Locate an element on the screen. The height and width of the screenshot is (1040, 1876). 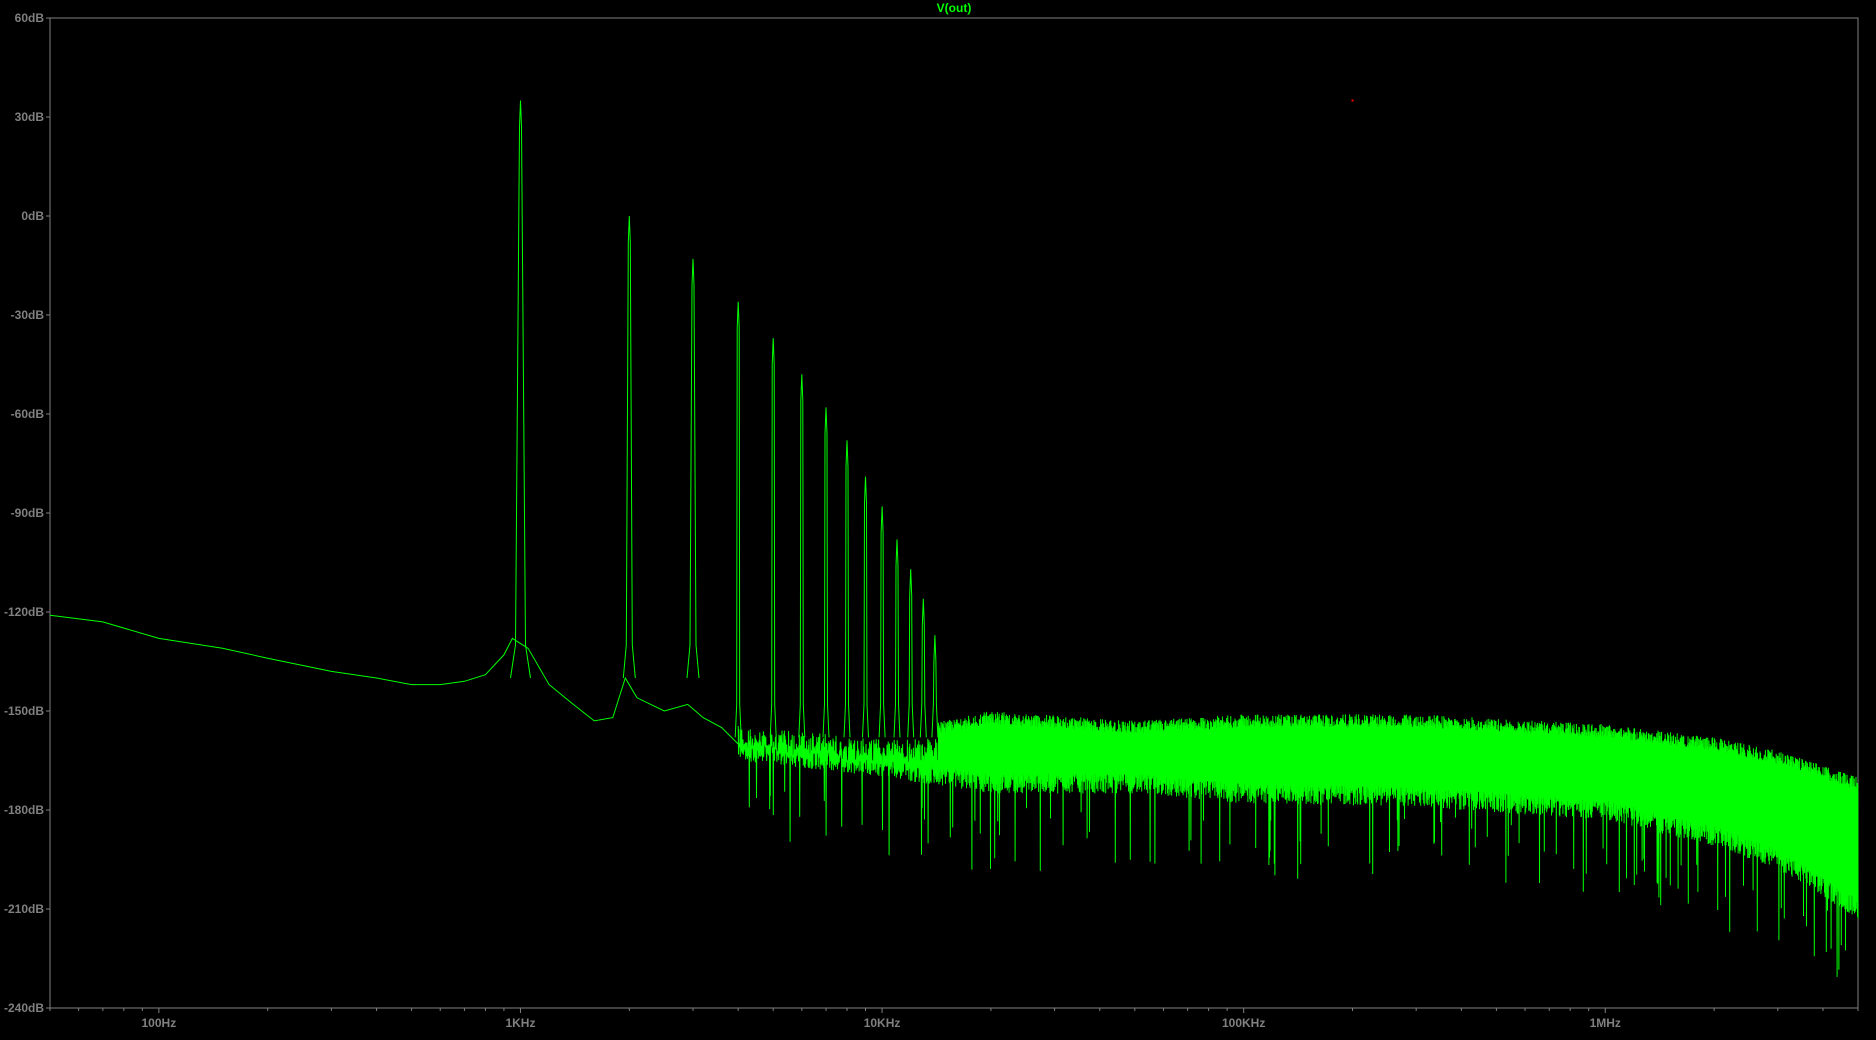
y-tick-label: -150dB is located at coordinates (24, 711).